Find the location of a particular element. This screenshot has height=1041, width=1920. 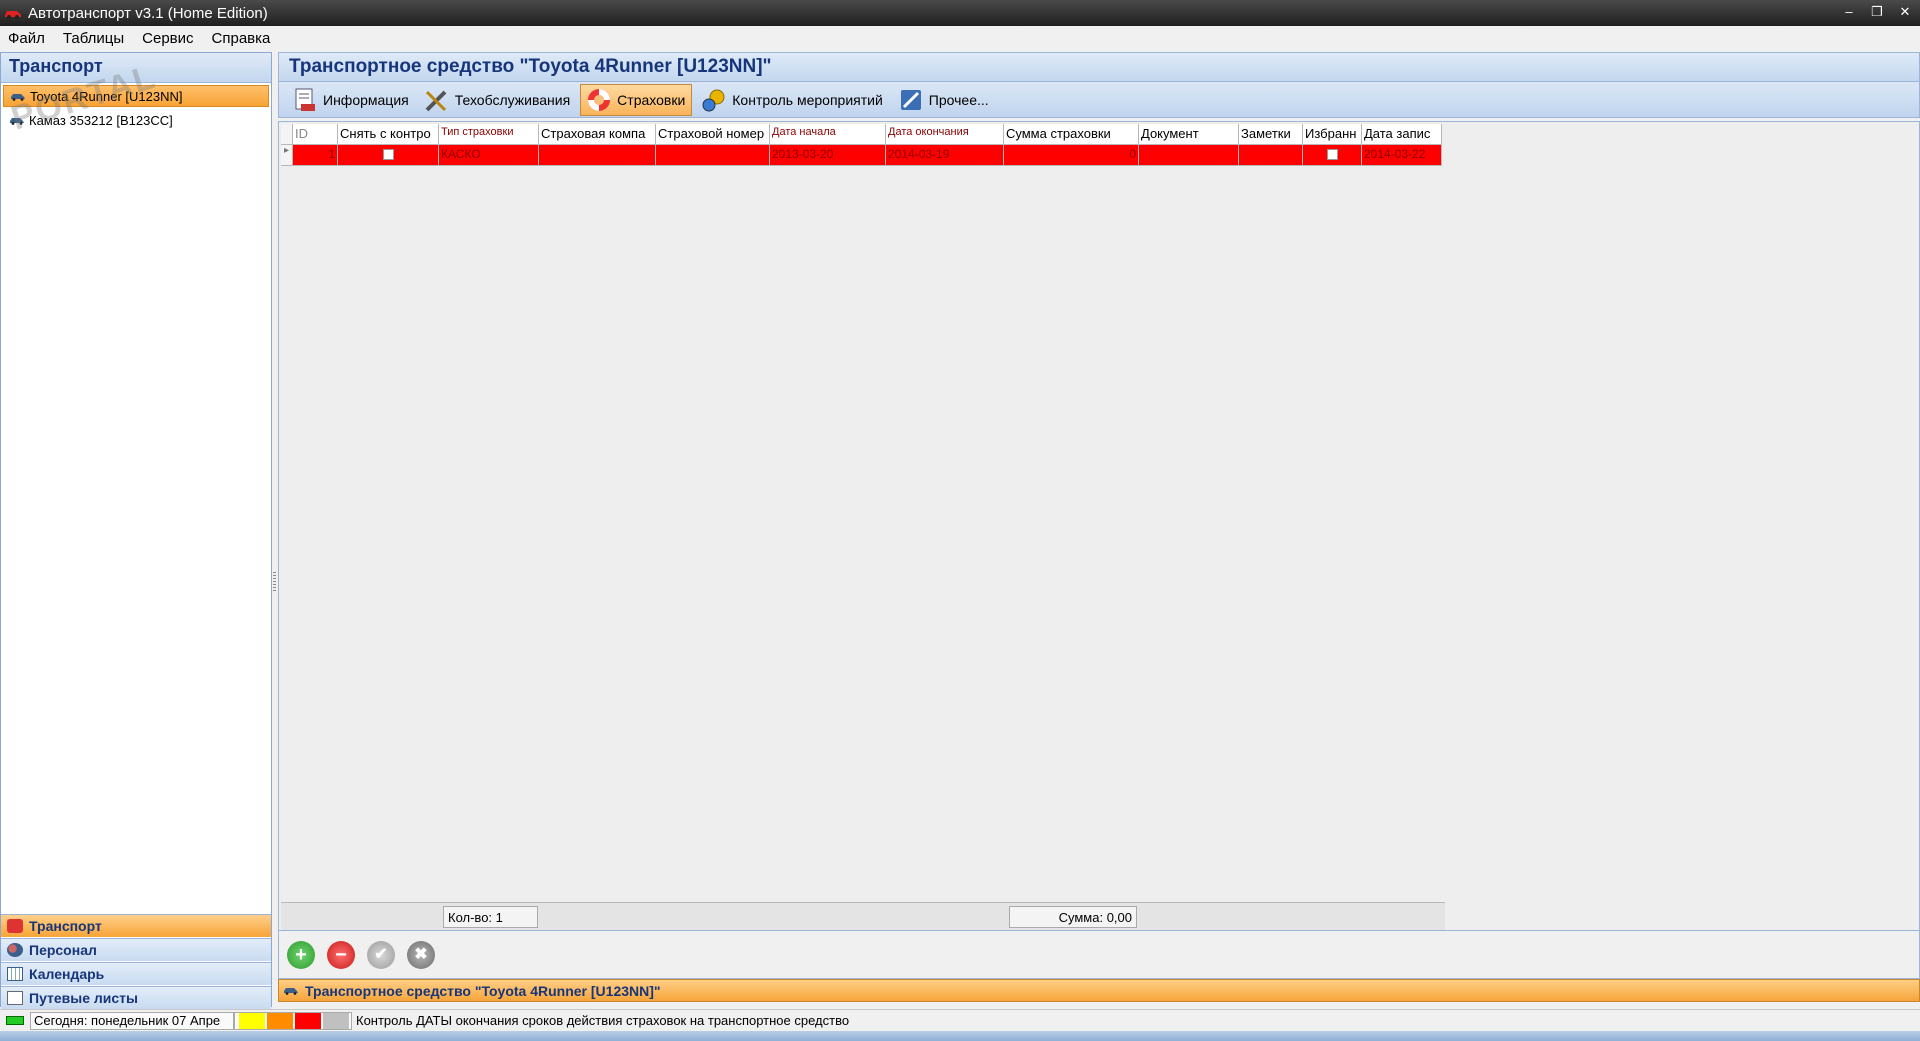

people-icon is located at coordinates (15, 950).